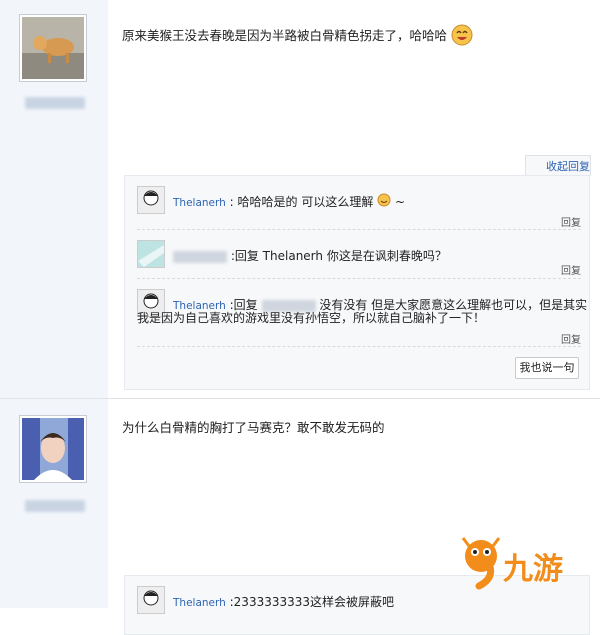 This screenshot has width=600, height=635. Describe the element at coordinates (200, 256) in the screenshot. I see `reply-username-blurred` at that location.